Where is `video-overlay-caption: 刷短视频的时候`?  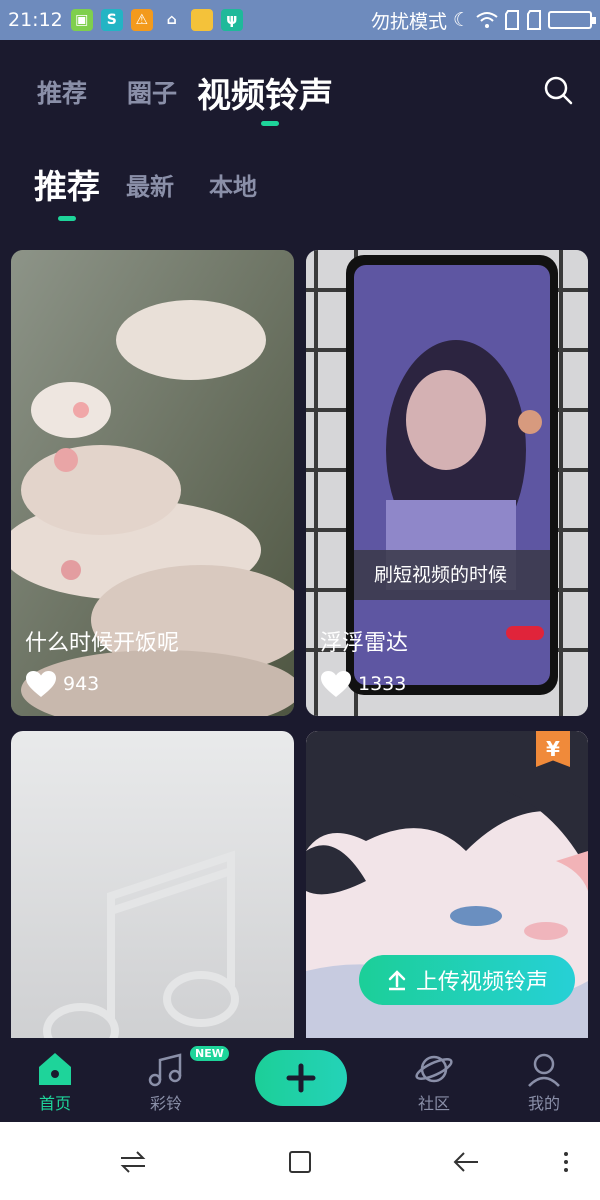 video-overlay-caption: 刷短视频的时候 is located at coordinates (441, 575).